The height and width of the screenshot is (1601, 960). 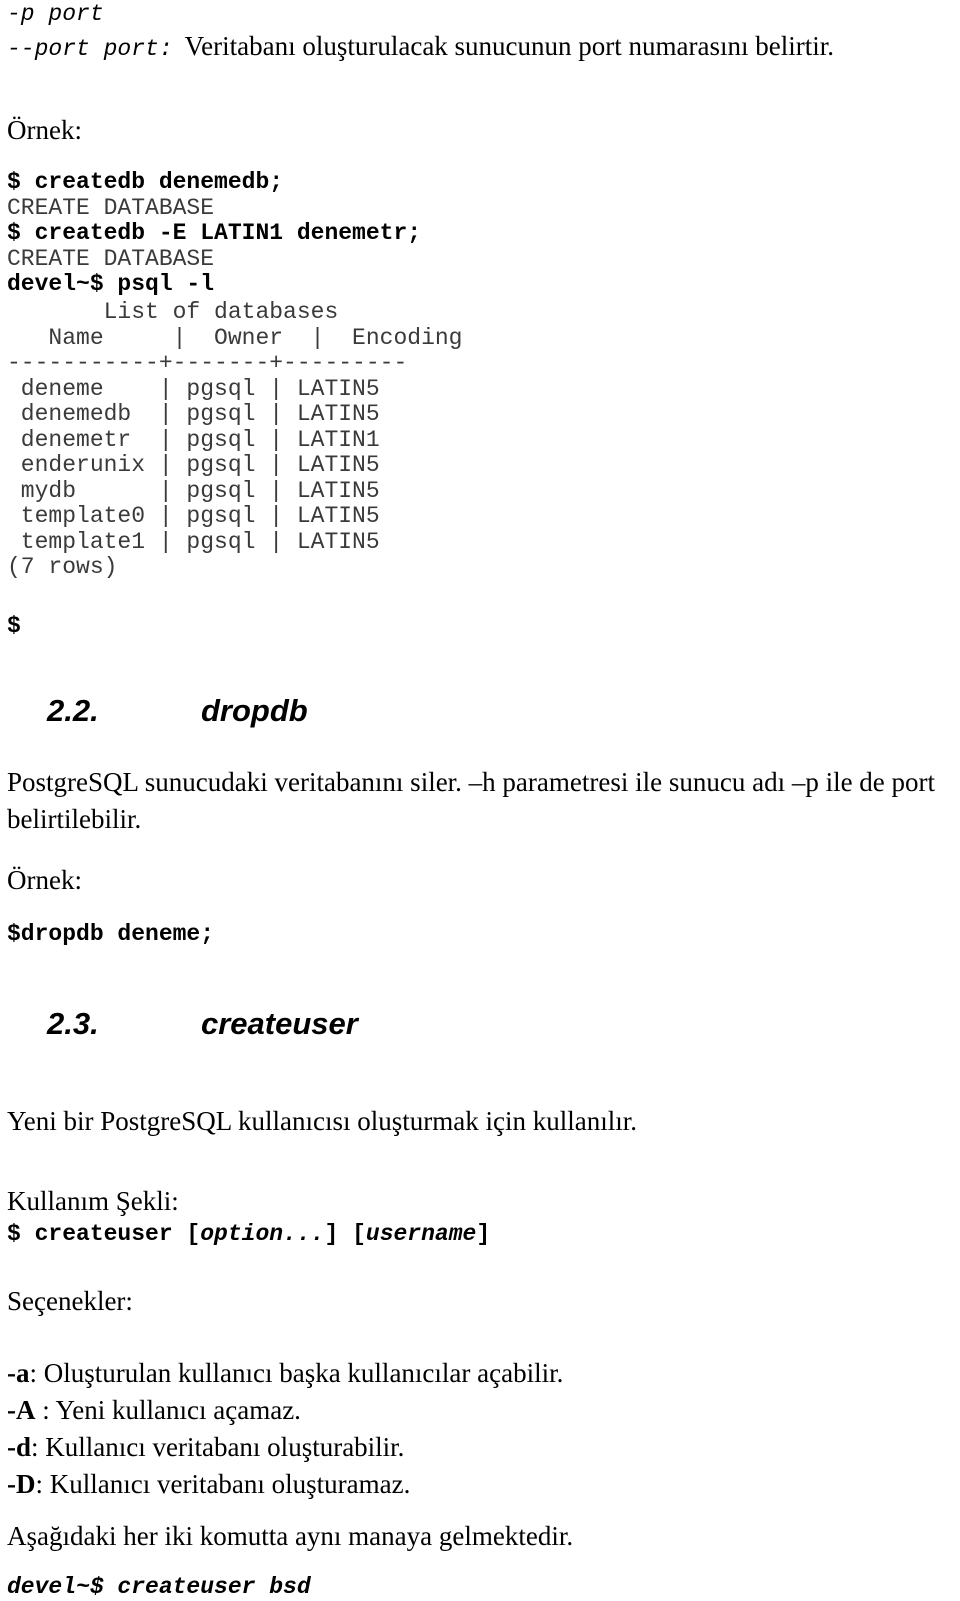 I want to click on option-flag-D: -D, so click(x=21, y=1484).